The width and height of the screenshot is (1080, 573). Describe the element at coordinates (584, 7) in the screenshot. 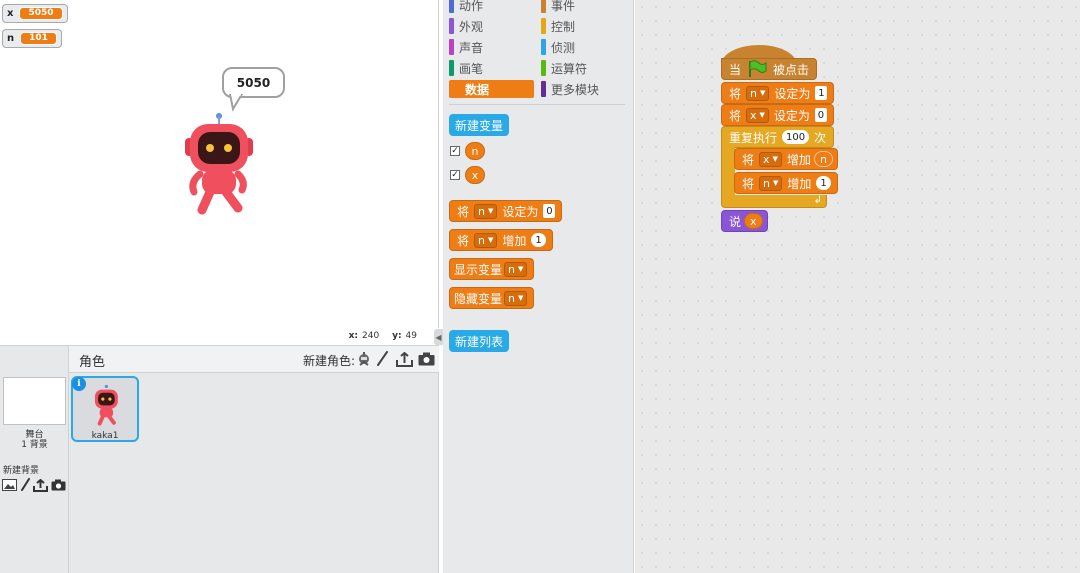

I see `category-events: 事件` at that location.